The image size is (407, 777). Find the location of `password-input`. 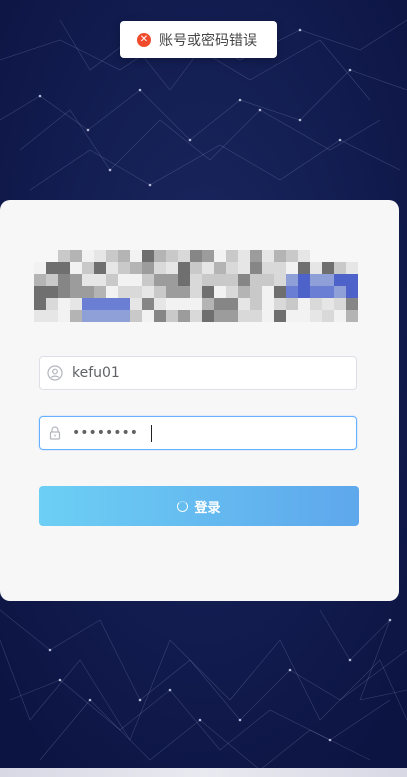

password-input is located at coordinates (213, 433).